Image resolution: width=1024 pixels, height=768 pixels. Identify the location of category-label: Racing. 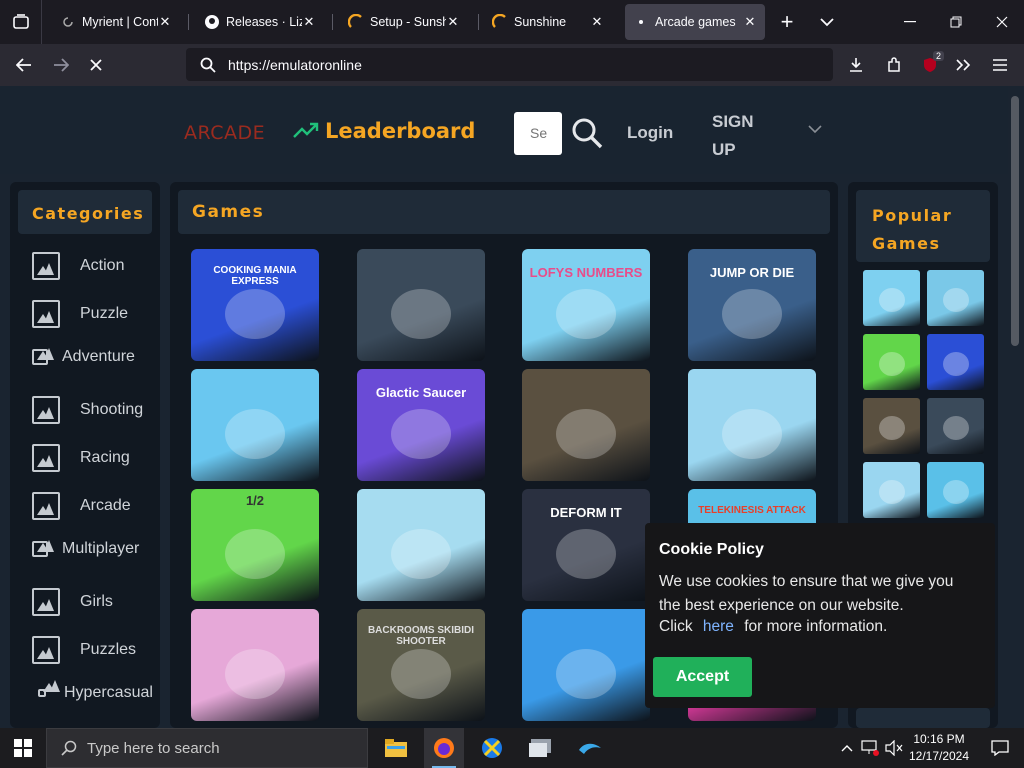
(105, 457).